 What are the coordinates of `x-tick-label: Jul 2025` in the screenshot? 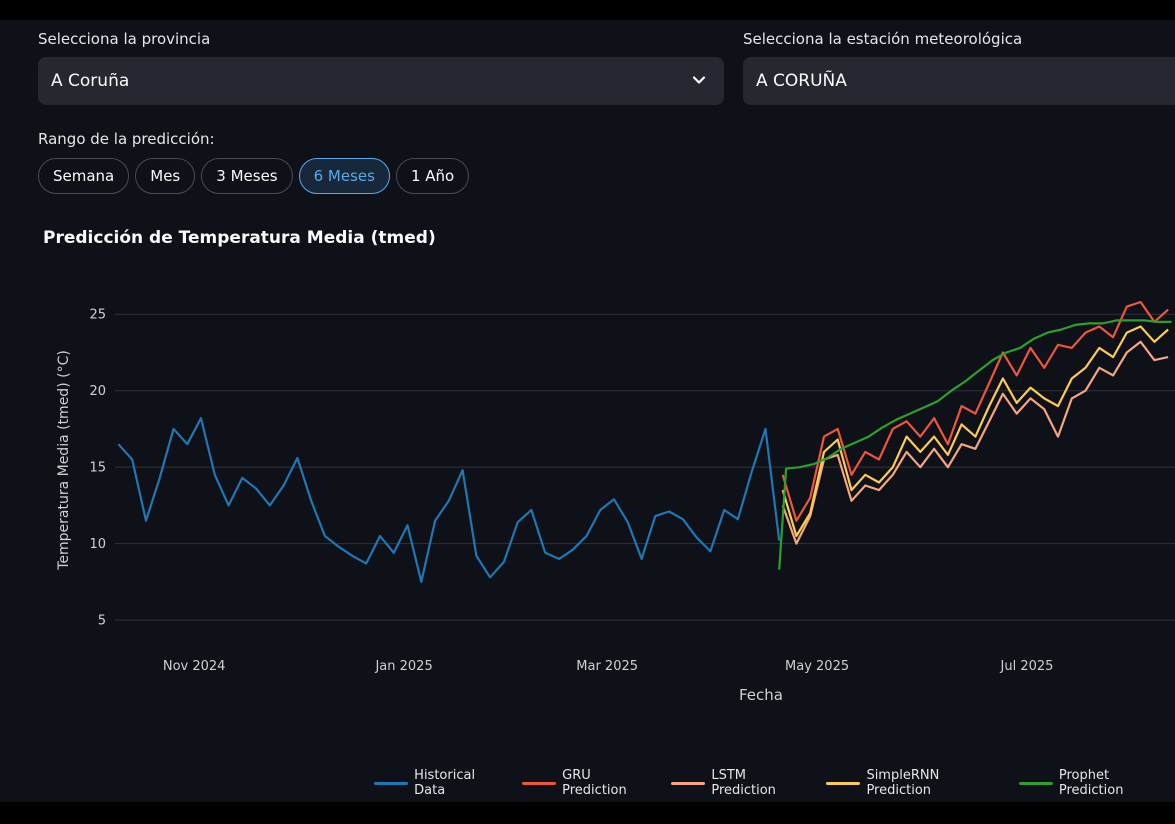 It's located at (1027, 666).